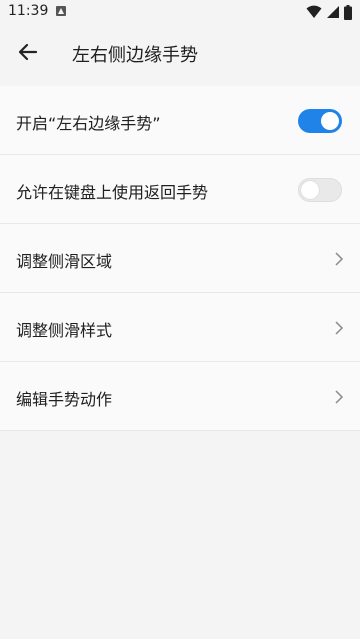 This screenshot has height=639, width=360. I want to click on back-arrow-icon, so click(28, 52).